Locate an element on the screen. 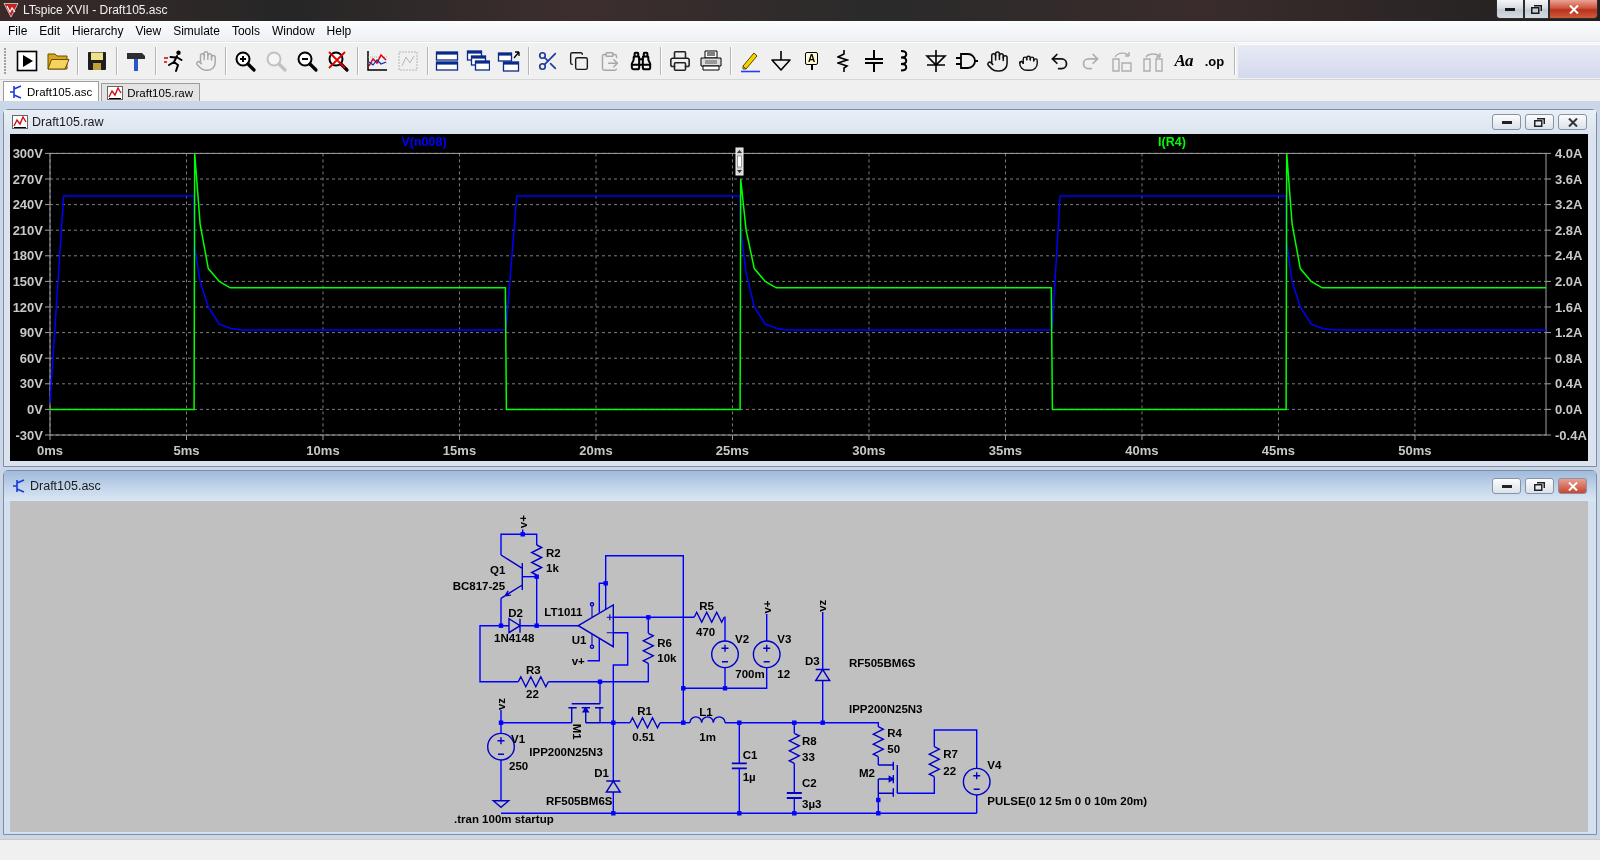 The image size is (1600, 860). printer-icon is located at coordinates (679, 61).